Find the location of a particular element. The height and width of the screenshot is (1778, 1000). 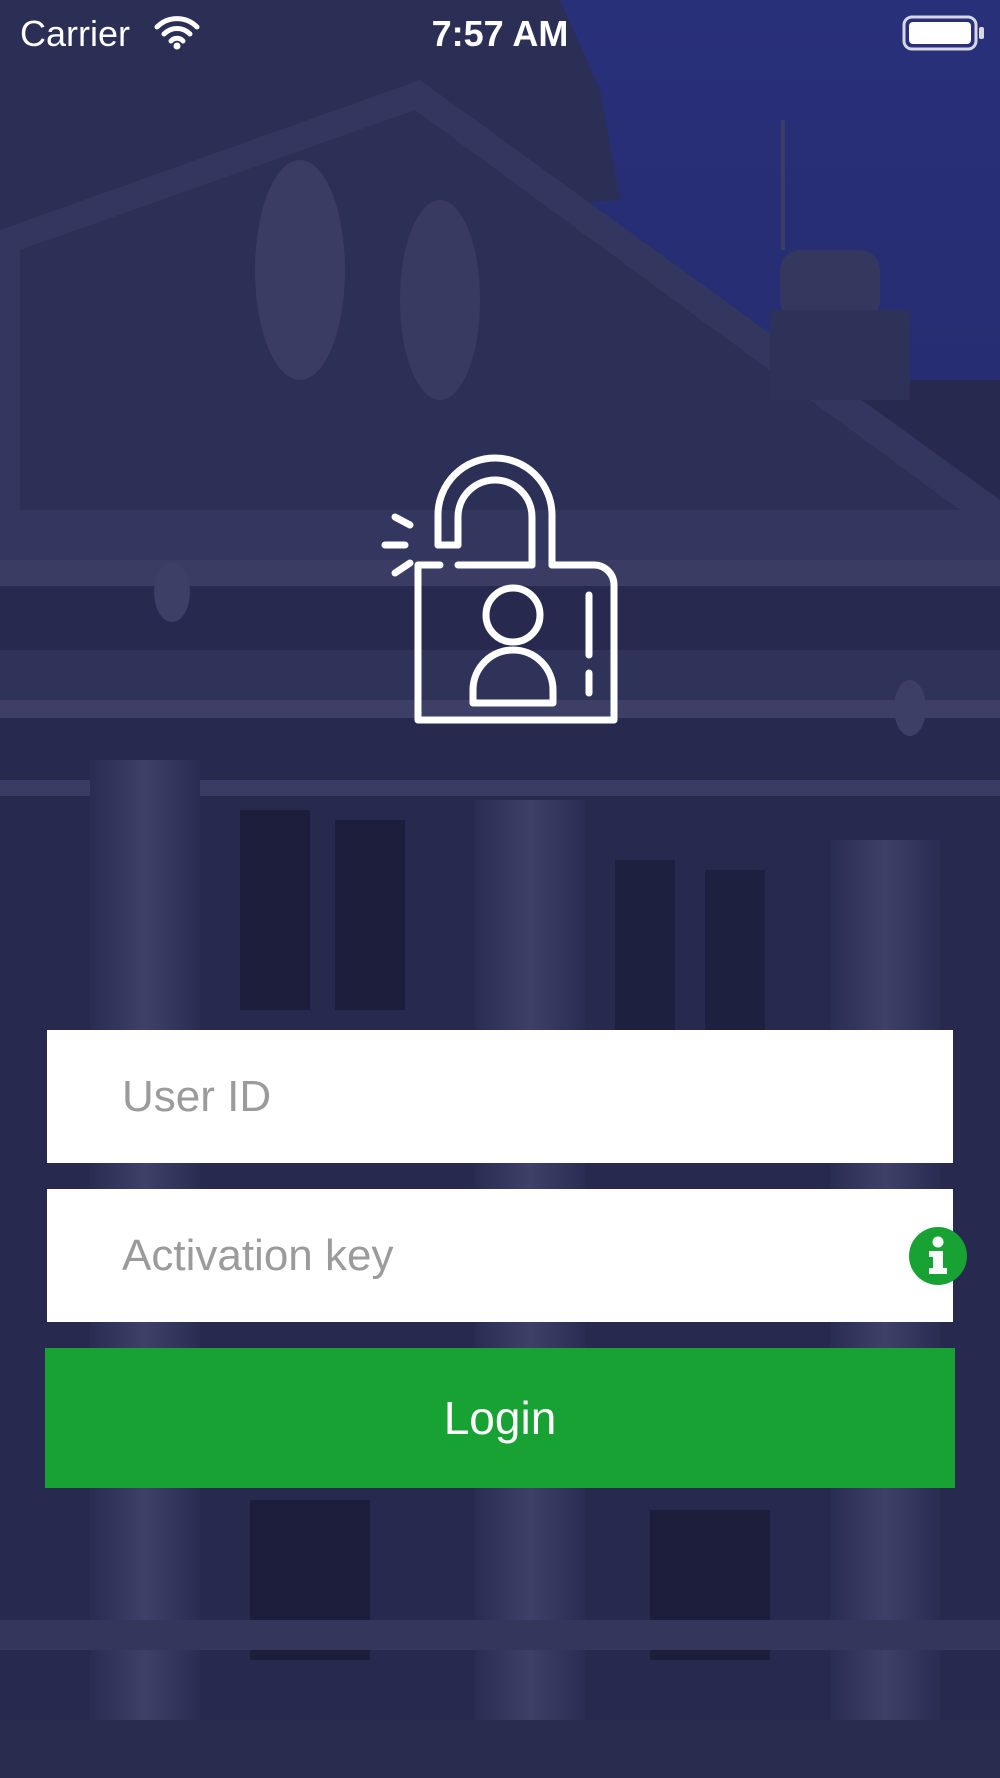

user-id-placeholder: User ID is located at coordinates (197, 1096).